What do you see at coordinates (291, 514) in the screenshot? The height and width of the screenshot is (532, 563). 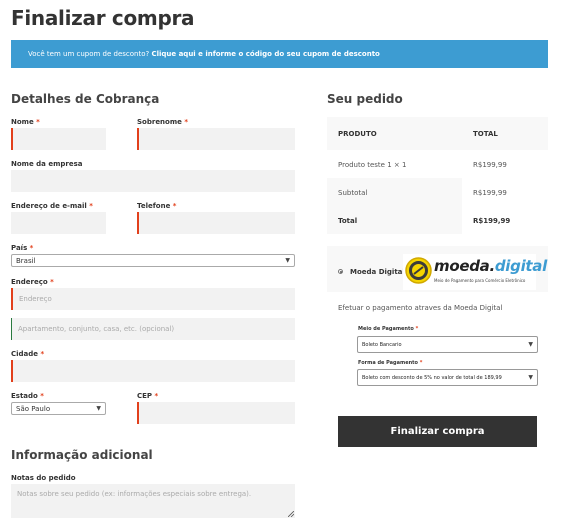 I see `resize-handle-icon` at bounding box center [291, 514].